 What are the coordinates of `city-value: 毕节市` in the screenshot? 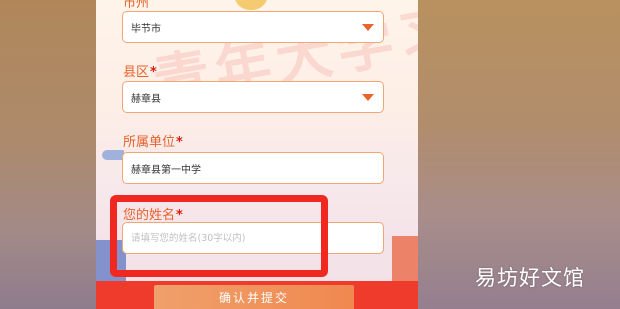 It's located at (146, 29).